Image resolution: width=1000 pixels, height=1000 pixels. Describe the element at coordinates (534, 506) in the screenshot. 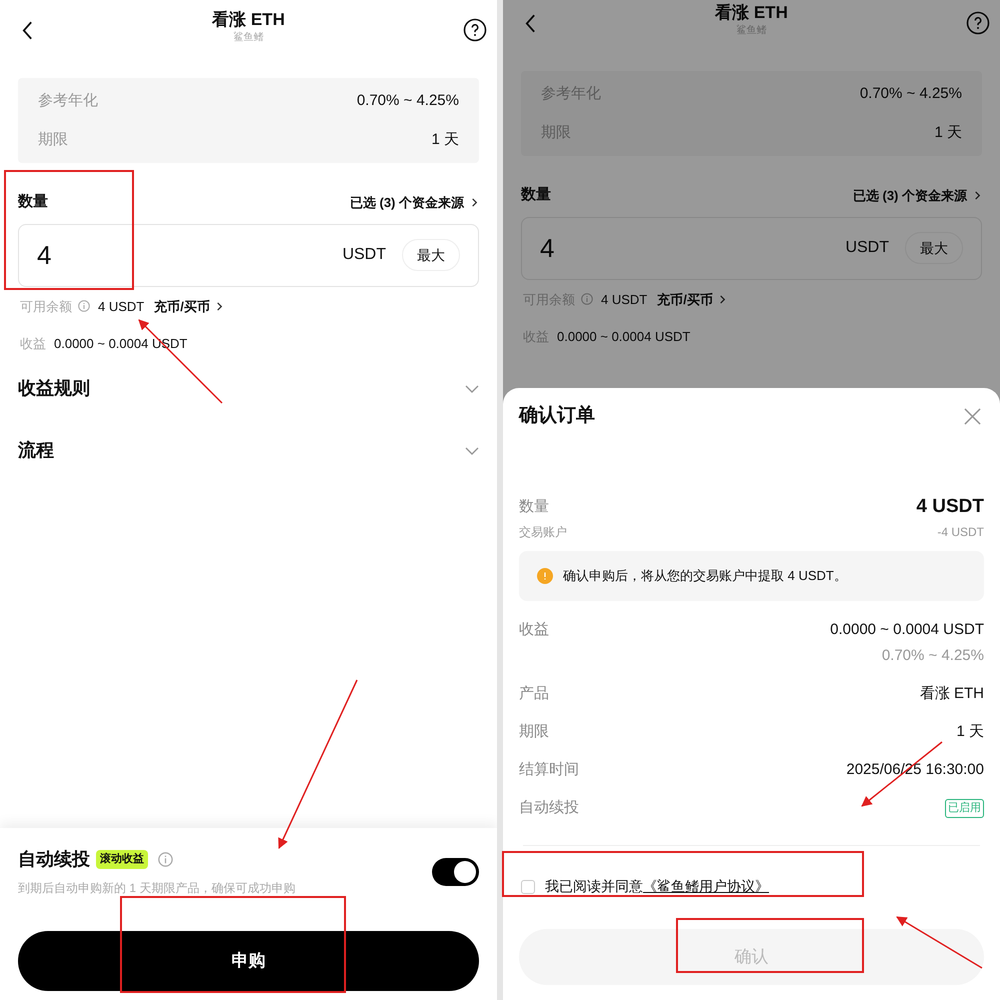

I see `detail-label: 数量` at that location.